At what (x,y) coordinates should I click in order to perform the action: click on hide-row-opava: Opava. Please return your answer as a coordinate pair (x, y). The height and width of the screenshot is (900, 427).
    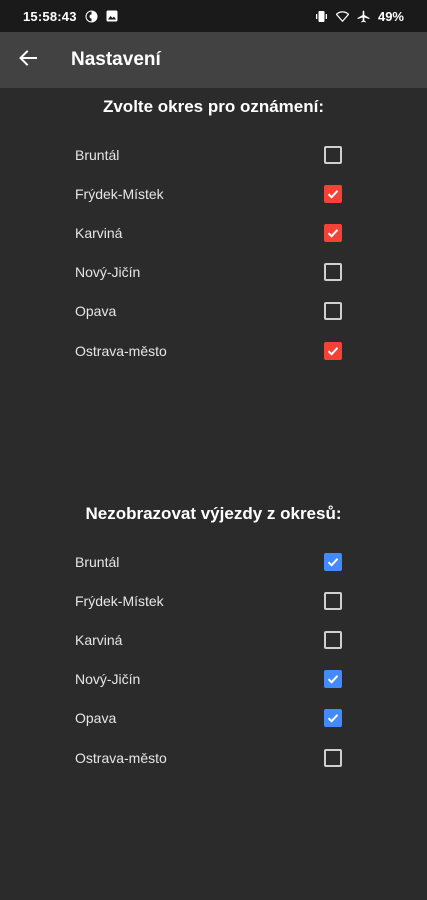
    Looking at the image, I should click on (213, 718).